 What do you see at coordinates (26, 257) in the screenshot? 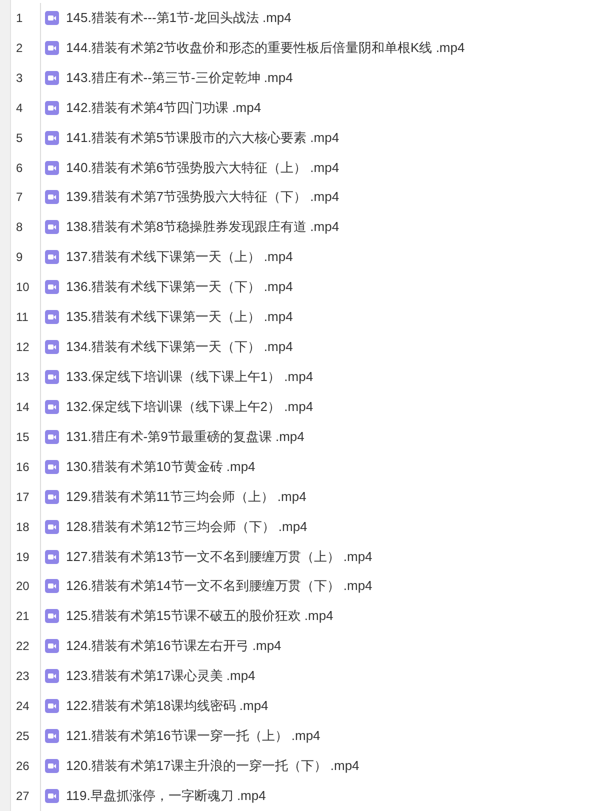
I see `line-number: 9` at bounding box center [26, 257].